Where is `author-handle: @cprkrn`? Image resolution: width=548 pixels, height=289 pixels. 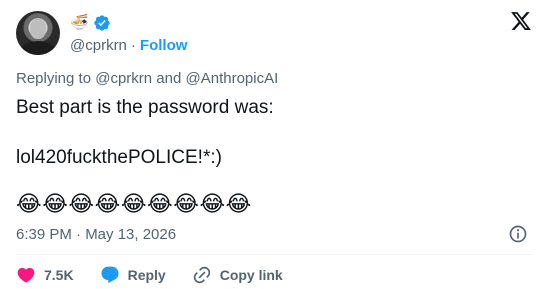
author-handle: @cprkrn is located at coordinates (98, 46).